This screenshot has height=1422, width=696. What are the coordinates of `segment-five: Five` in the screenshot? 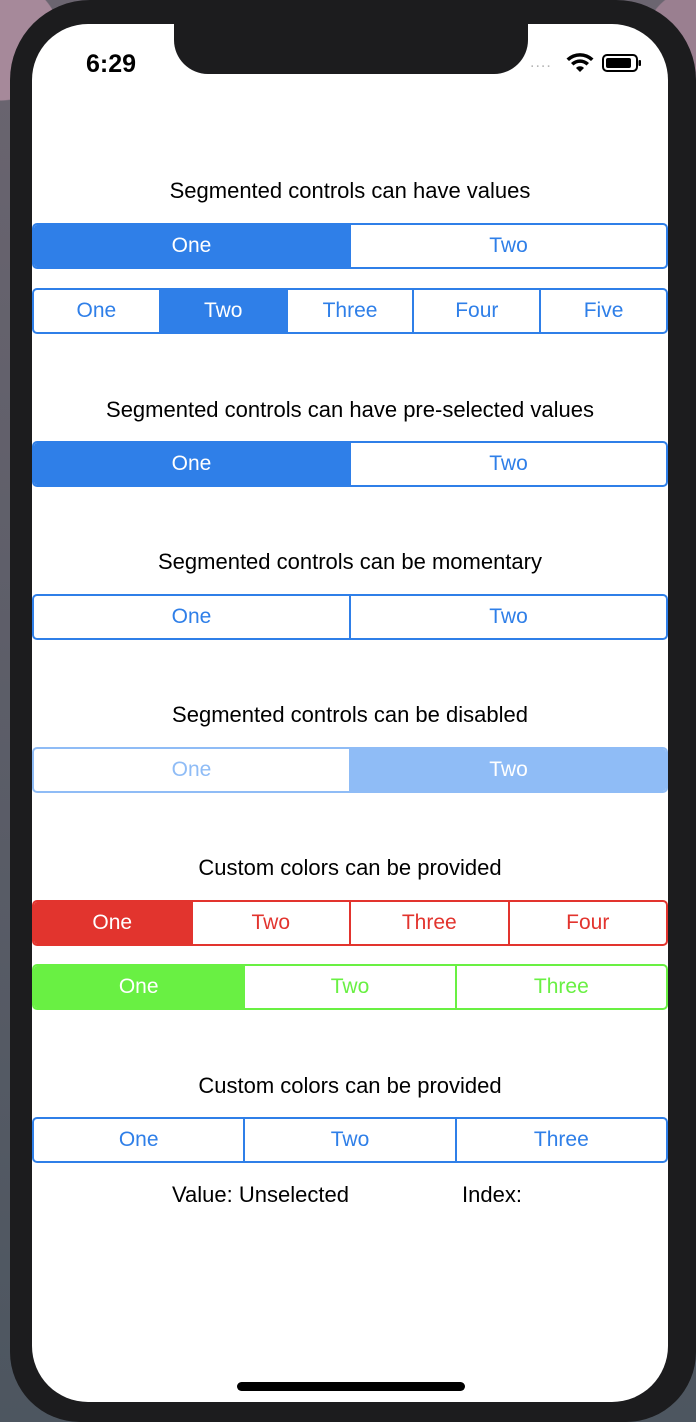 It's located at (603, 311).